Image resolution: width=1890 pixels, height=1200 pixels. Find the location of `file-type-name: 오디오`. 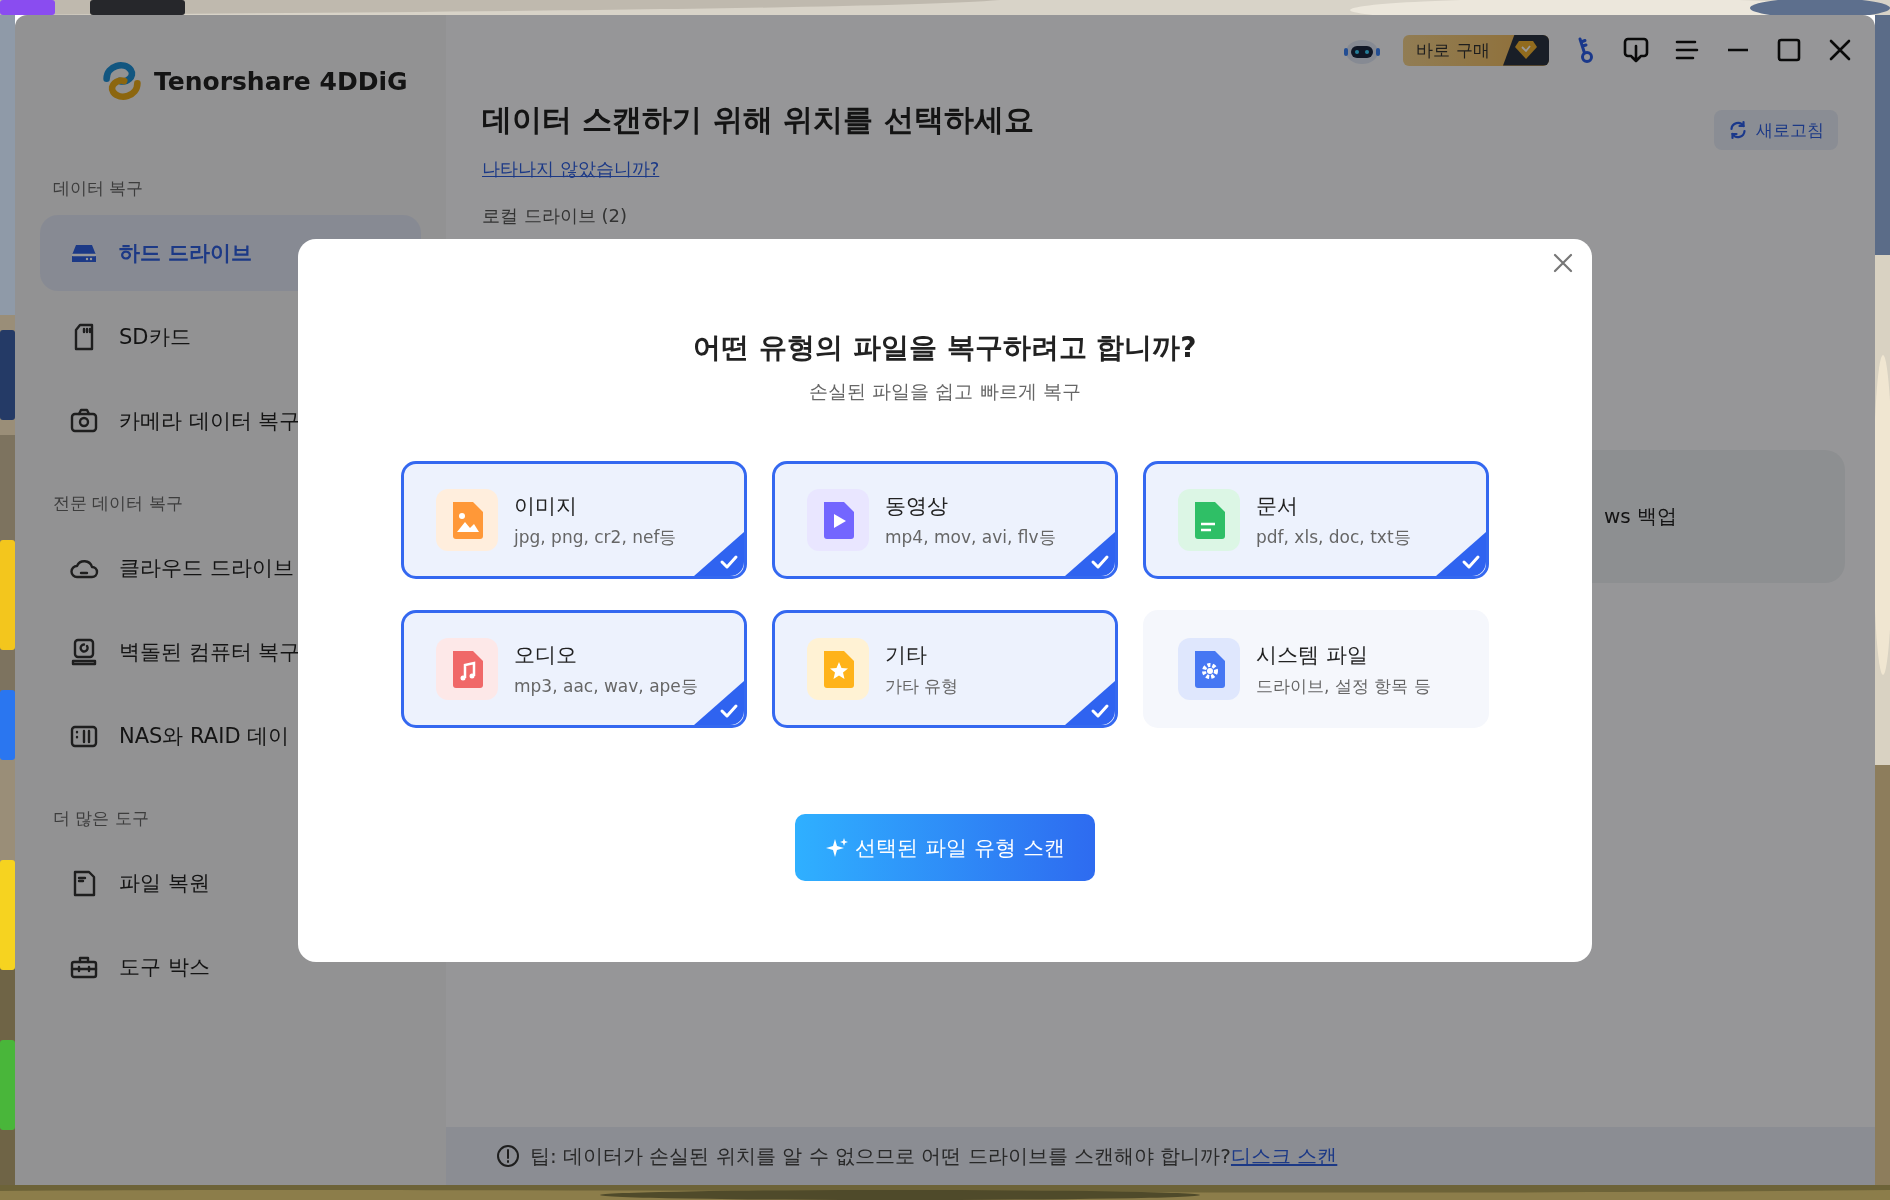

file-type-name: 오디오 is located at coordinates (546, 655).